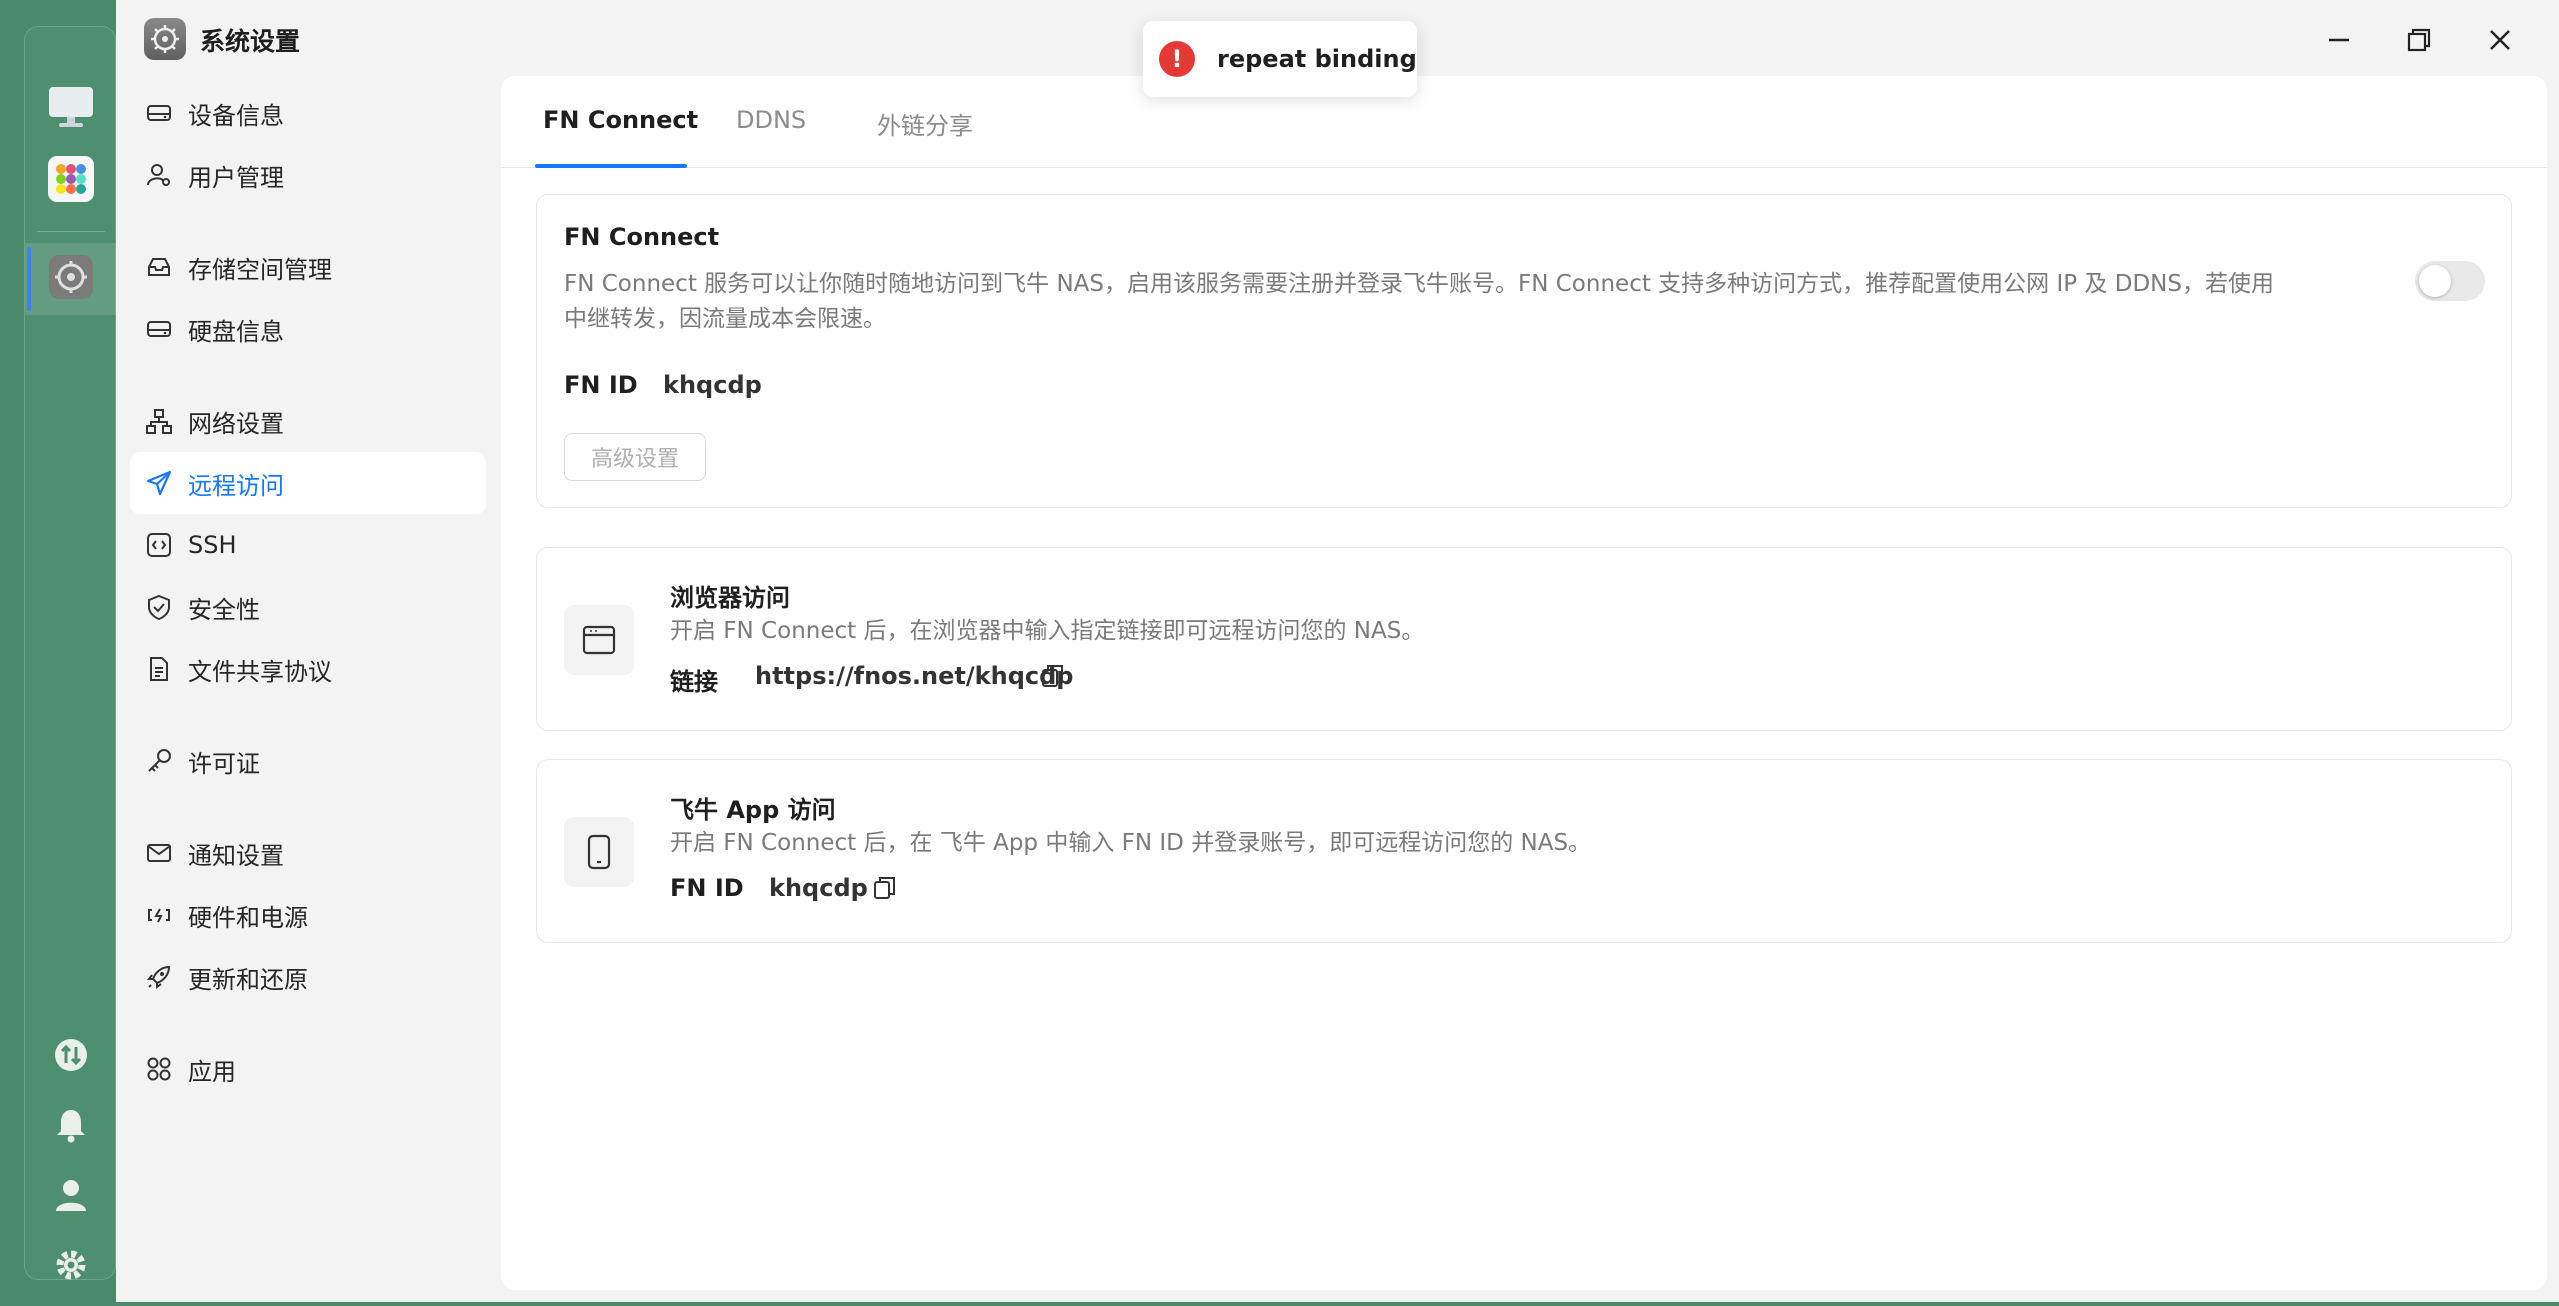 The image size is (2559, 1306). Describe the element at coordinates (1524, 122) in the screenshot. I see `tab-bar: FN Connect DDNS 外链分享` at that location.